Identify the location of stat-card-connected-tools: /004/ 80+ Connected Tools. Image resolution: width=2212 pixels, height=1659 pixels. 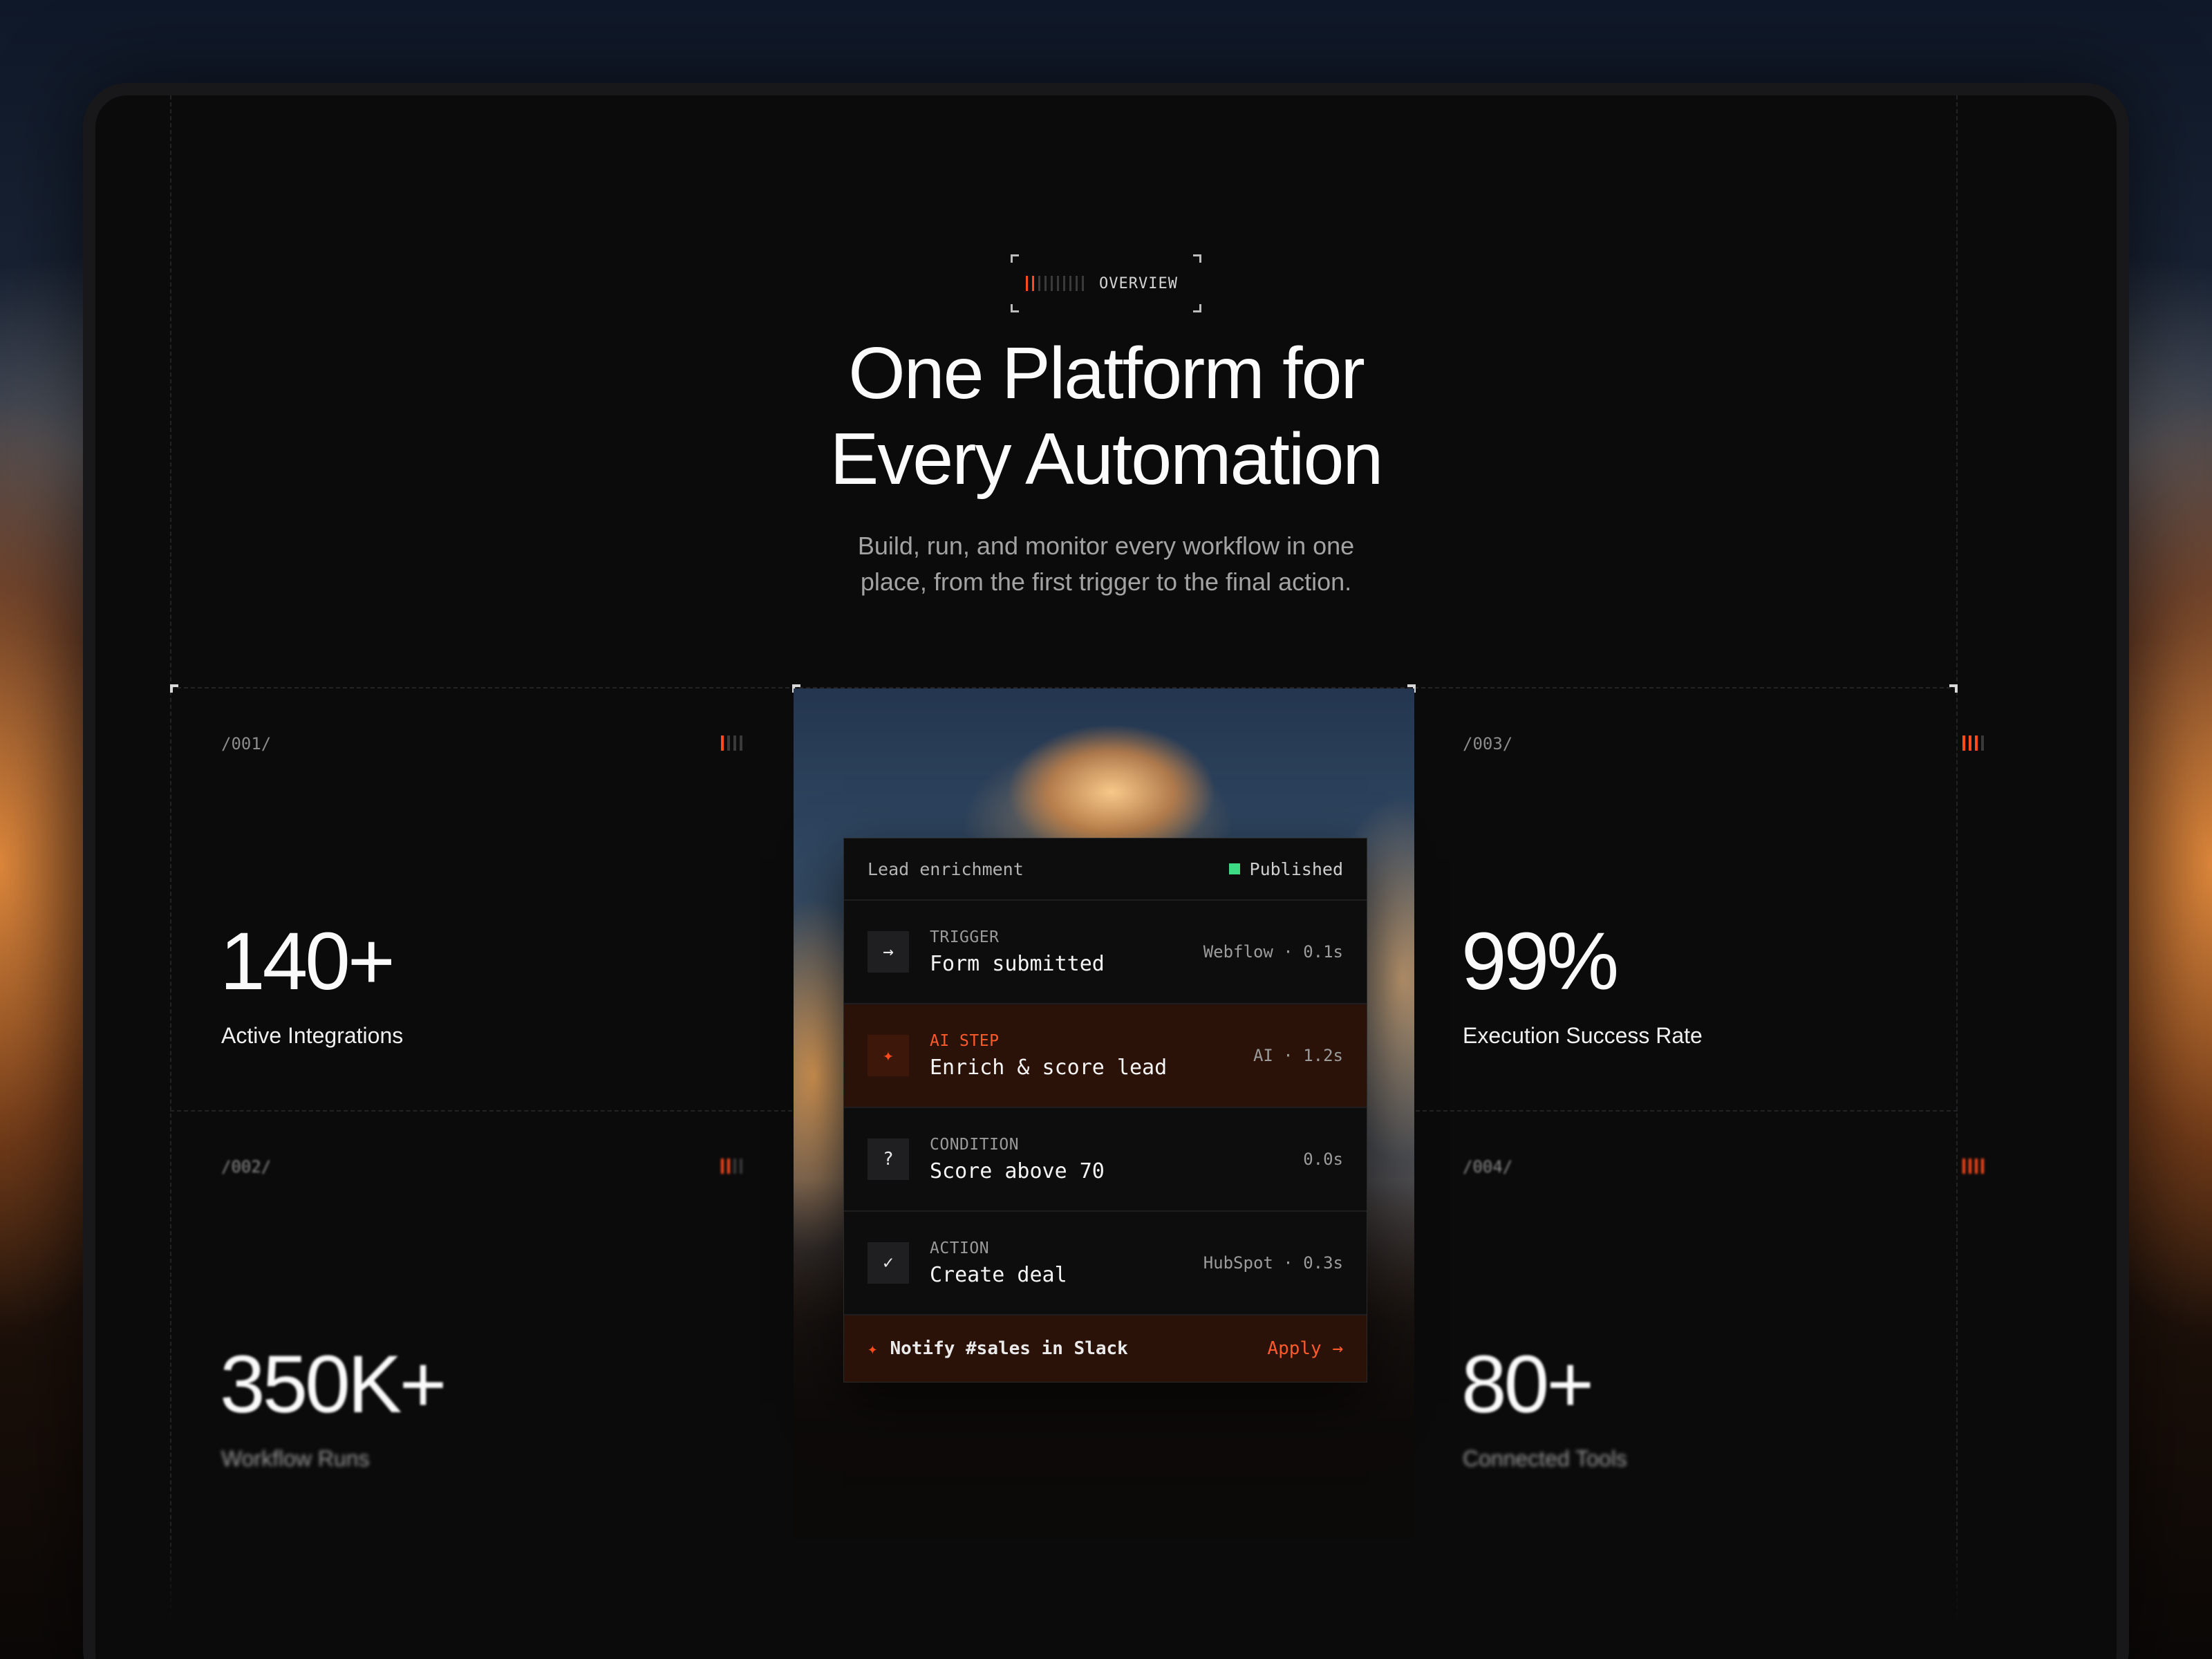
(1723, 1323).